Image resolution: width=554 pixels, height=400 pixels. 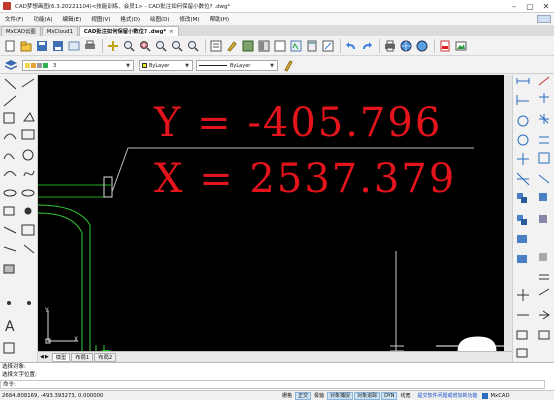 I want to click on save-icon, so click(x=42, y=46).